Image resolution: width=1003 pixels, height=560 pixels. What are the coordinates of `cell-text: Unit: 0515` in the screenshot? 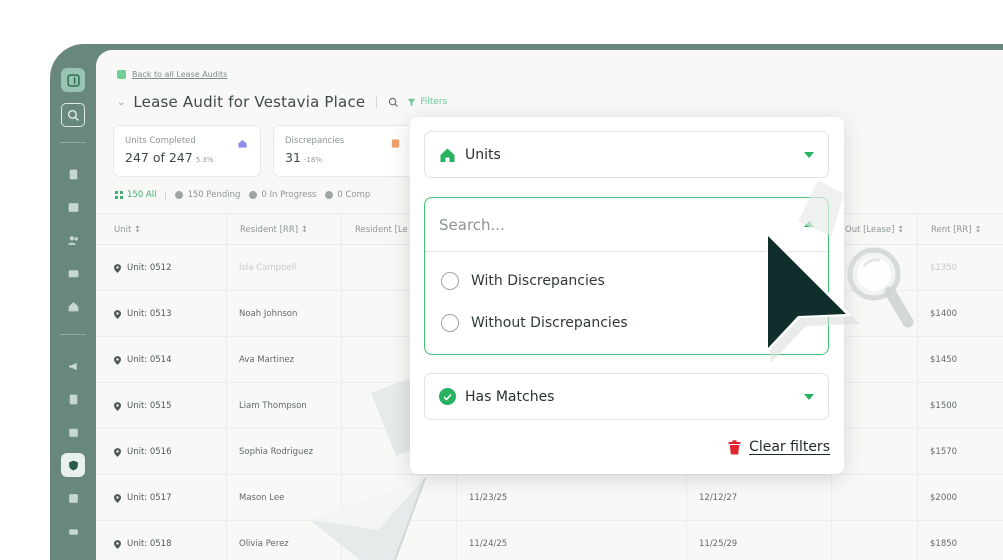 It's located at (149, 406).